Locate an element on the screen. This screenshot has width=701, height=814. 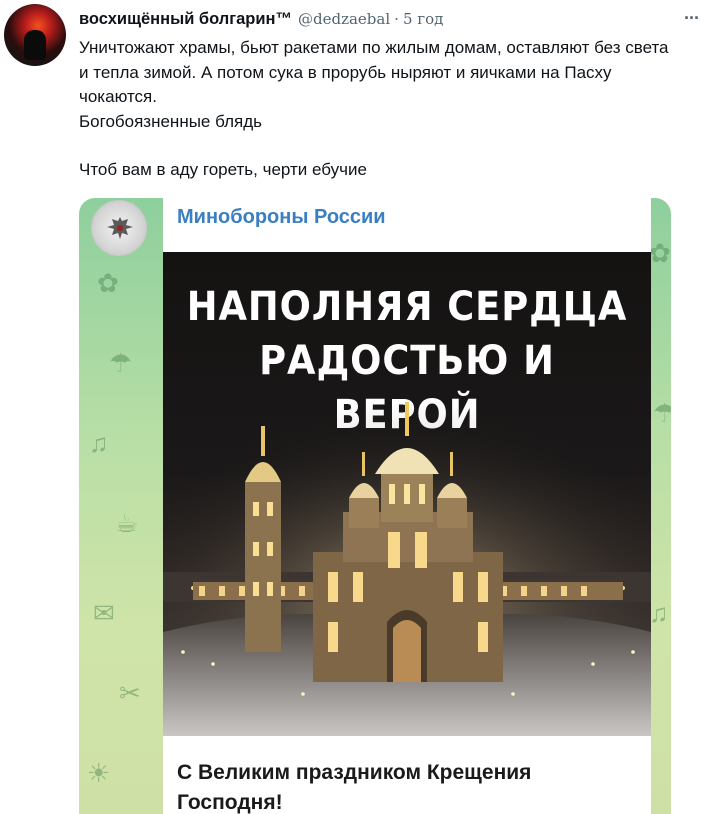
more-options-icon: ··· is located at coordinates (692, 18).